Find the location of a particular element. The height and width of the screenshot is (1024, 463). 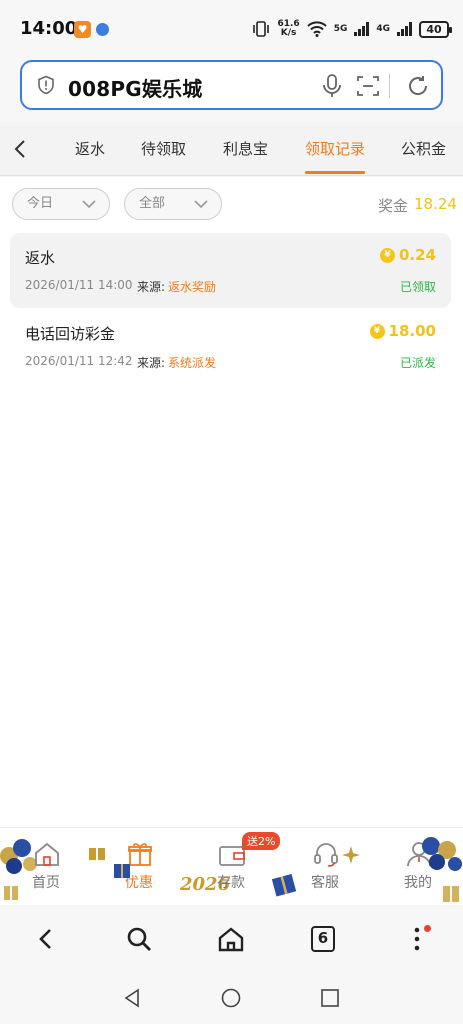

system-recents-icon is located at coordinates (330, 998).